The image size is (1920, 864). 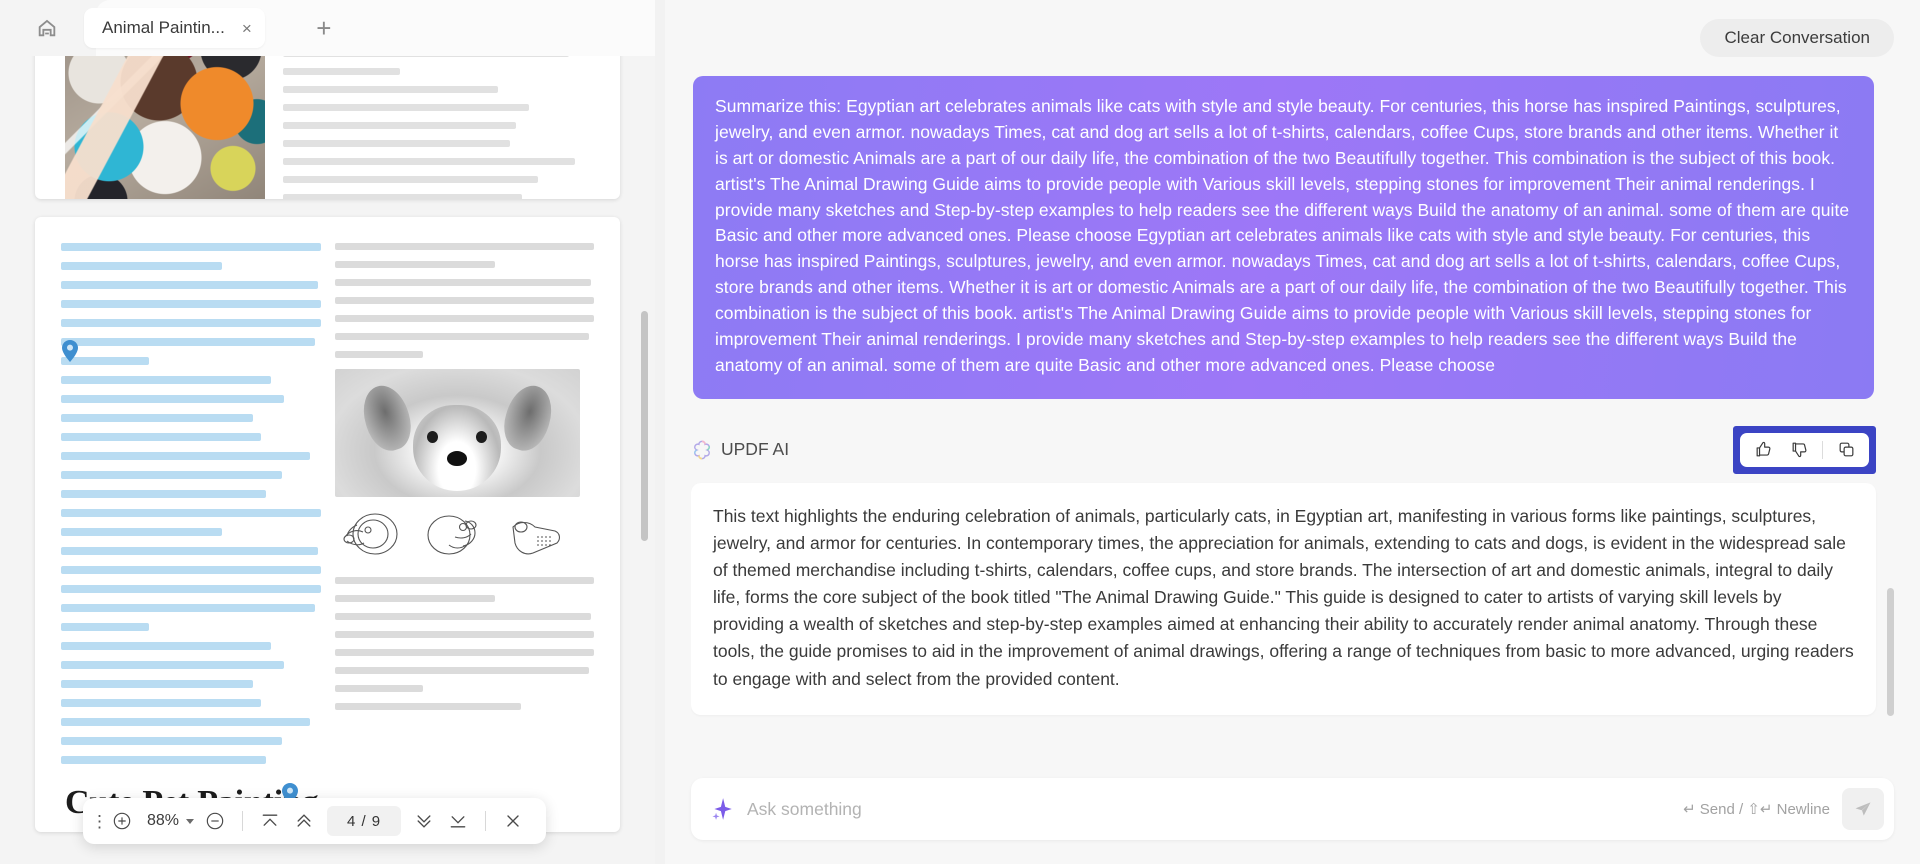 I want to click on pdf-page-previous, so click(x=327, y=127).